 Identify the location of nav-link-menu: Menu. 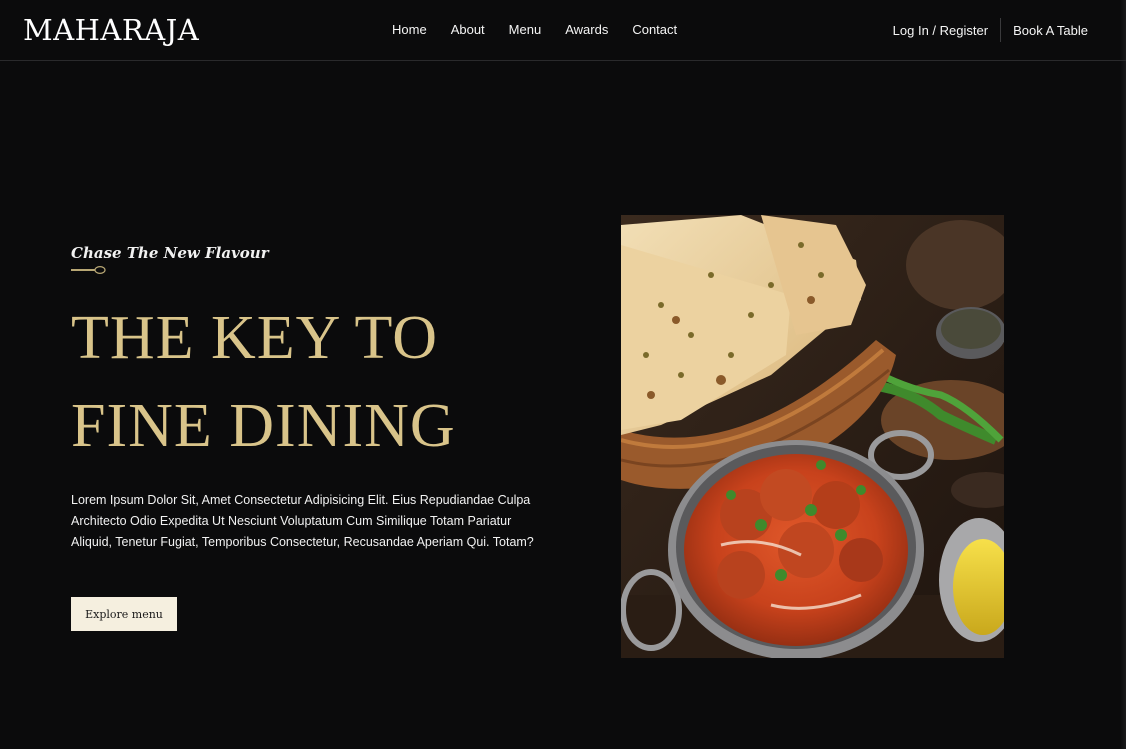
(525, 30).